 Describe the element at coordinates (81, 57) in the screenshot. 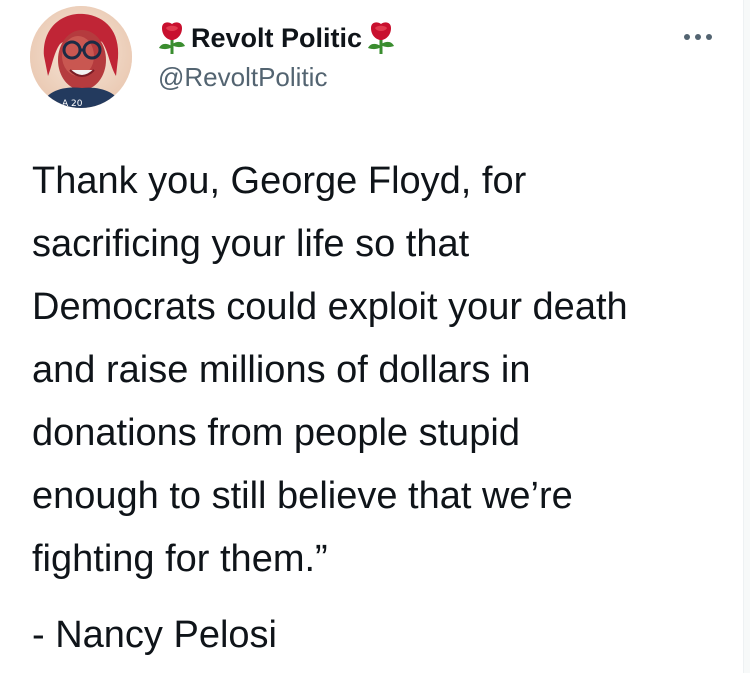

I see `profile-avatar-icon: A 20` at that location.